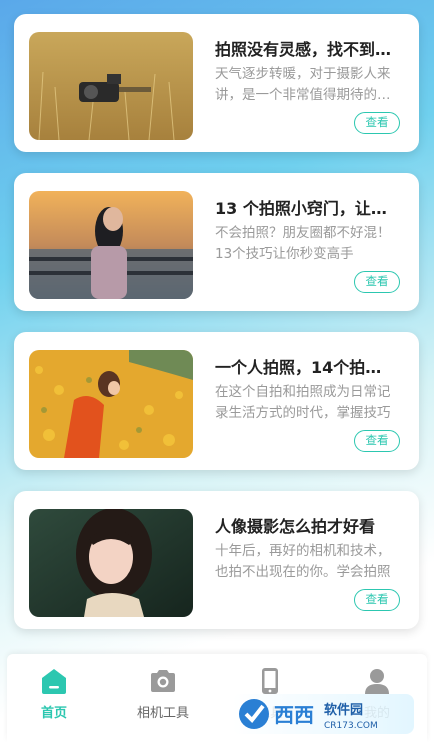  Describe the element at coordinates (305, 48) in the screenshot. I see `article-title: 拍照没有灵感，找不到主题？` at that location.